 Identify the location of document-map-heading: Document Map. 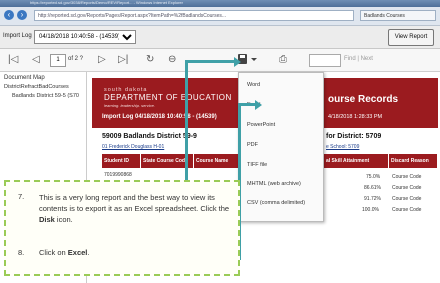
(24, 78).